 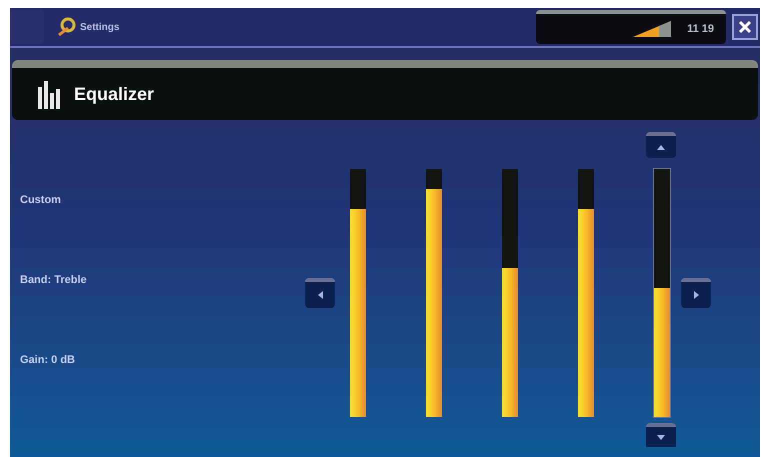 What do you see at coordinates (48, 360) in the screenshot?
I see `info-label: Gain: 0 dB` at bounding box center [48, 360].